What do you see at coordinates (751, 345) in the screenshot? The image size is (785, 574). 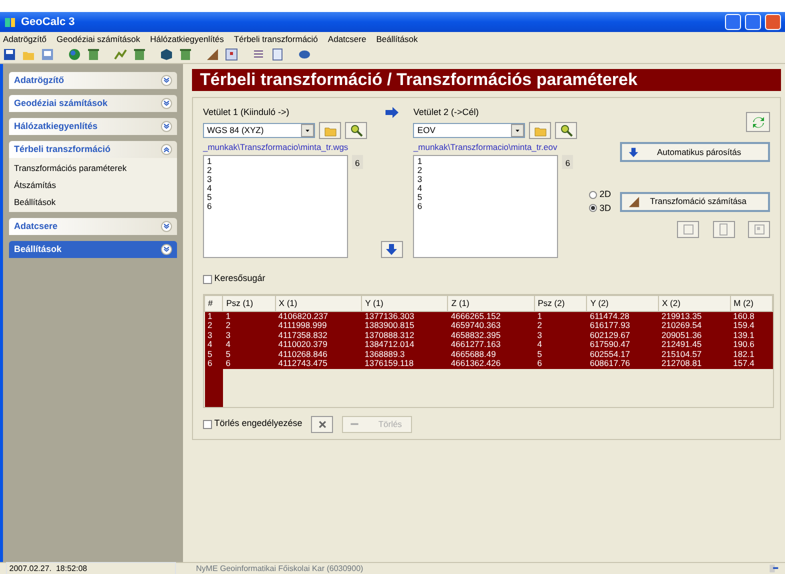 I see `table-cell: 190.6` at bounding box center [751, 345].